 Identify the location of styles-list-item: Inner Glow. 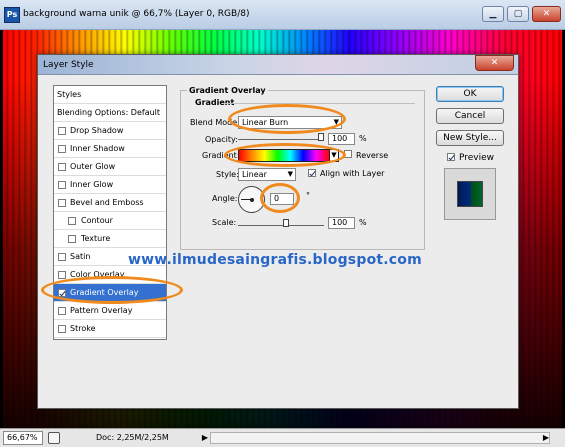
(110, 185).